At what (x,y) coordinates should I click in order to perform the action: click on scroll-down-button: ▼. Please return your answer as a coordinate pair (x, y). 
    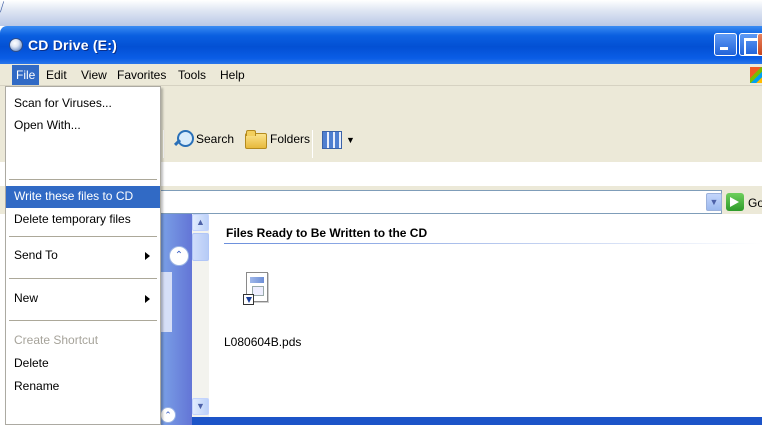
    Looking at the image, I should click on (200, 406).